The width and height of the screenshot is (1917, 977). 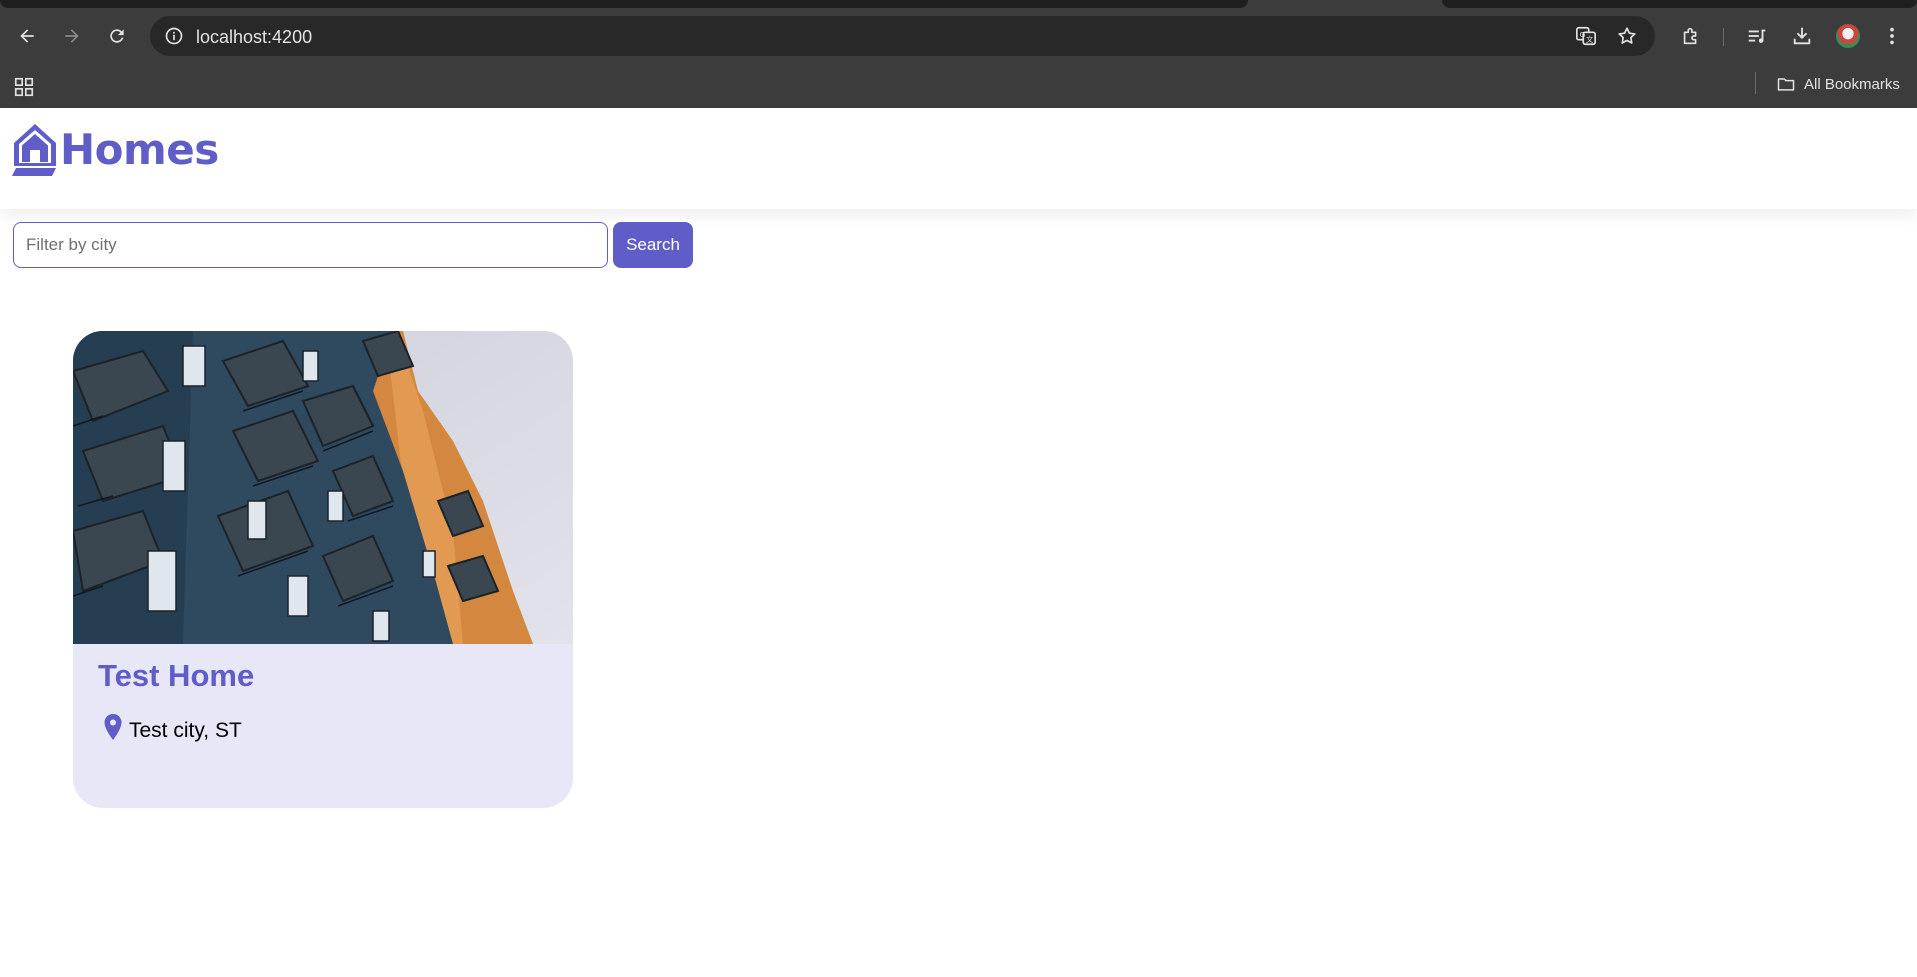 I want to click on address-bar: localhost:4200 G 文, so click(x=902, y=36).